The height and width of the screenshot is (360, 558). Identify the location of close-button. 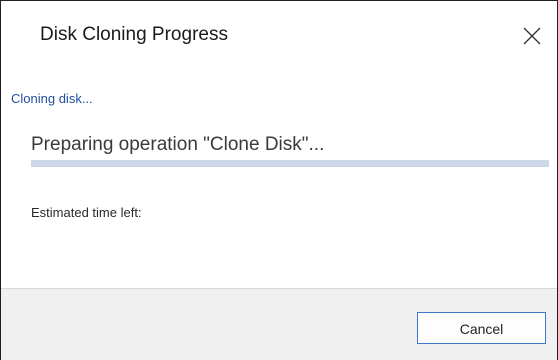
(532, 36).